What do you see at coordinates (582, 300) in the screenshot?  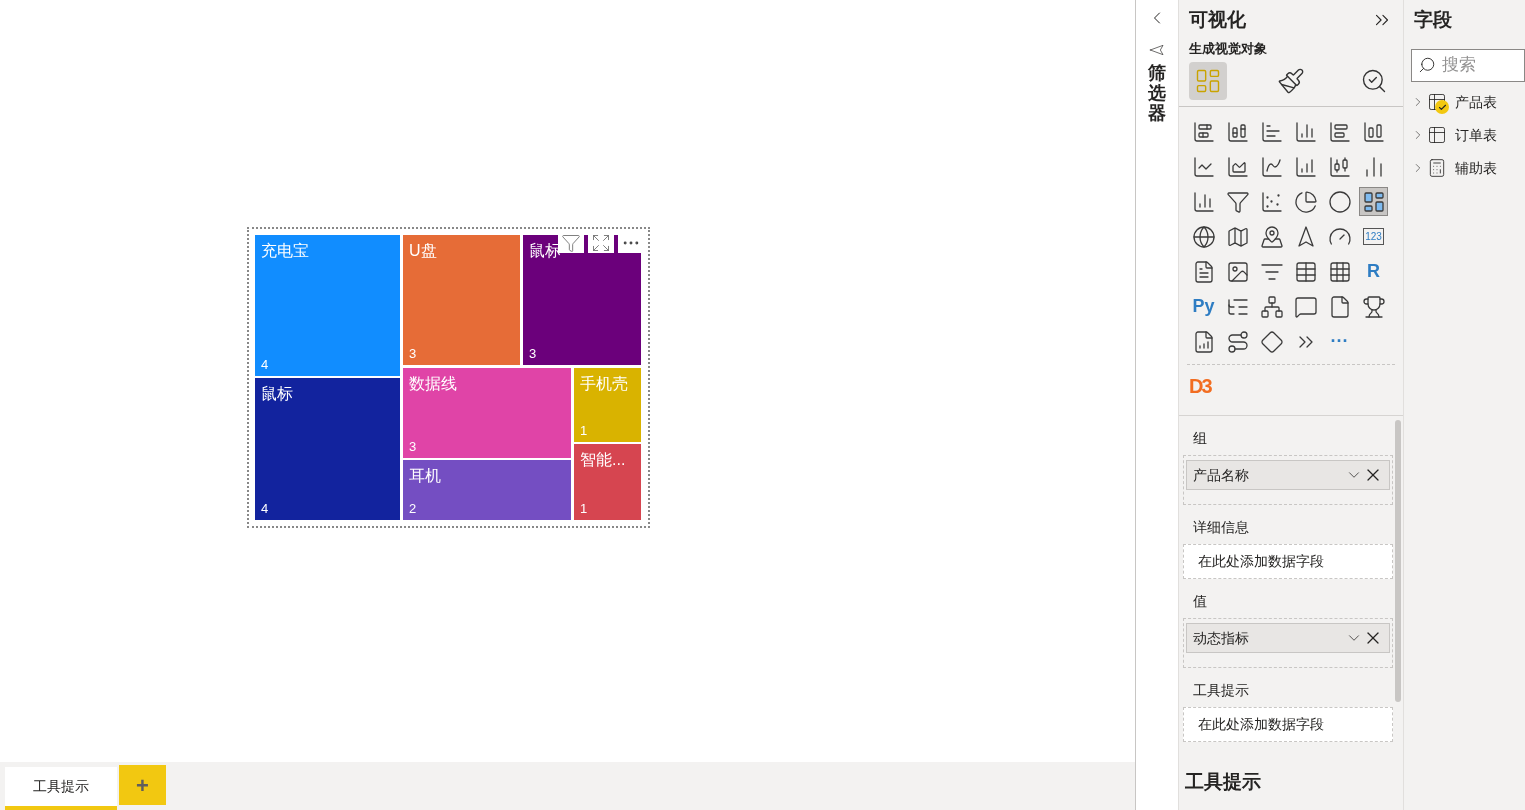 I see `treemap-tile: 鼠标 3` at bounding box center [582, 300].